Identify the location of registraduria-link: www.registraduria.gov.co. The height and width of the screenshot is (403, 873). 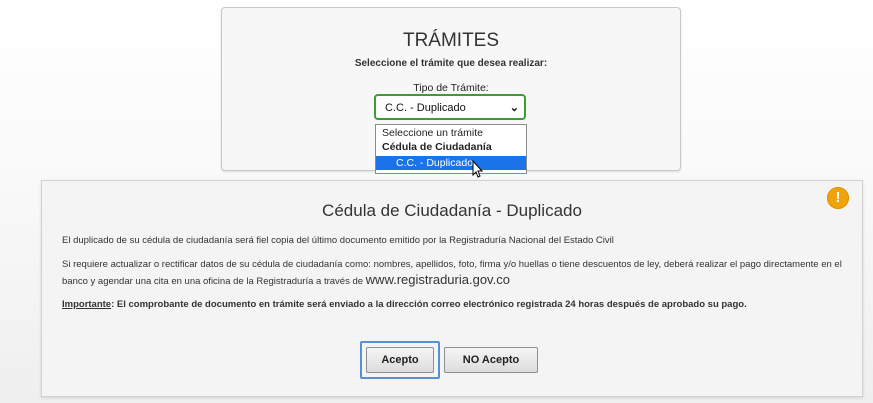
(438, 279).